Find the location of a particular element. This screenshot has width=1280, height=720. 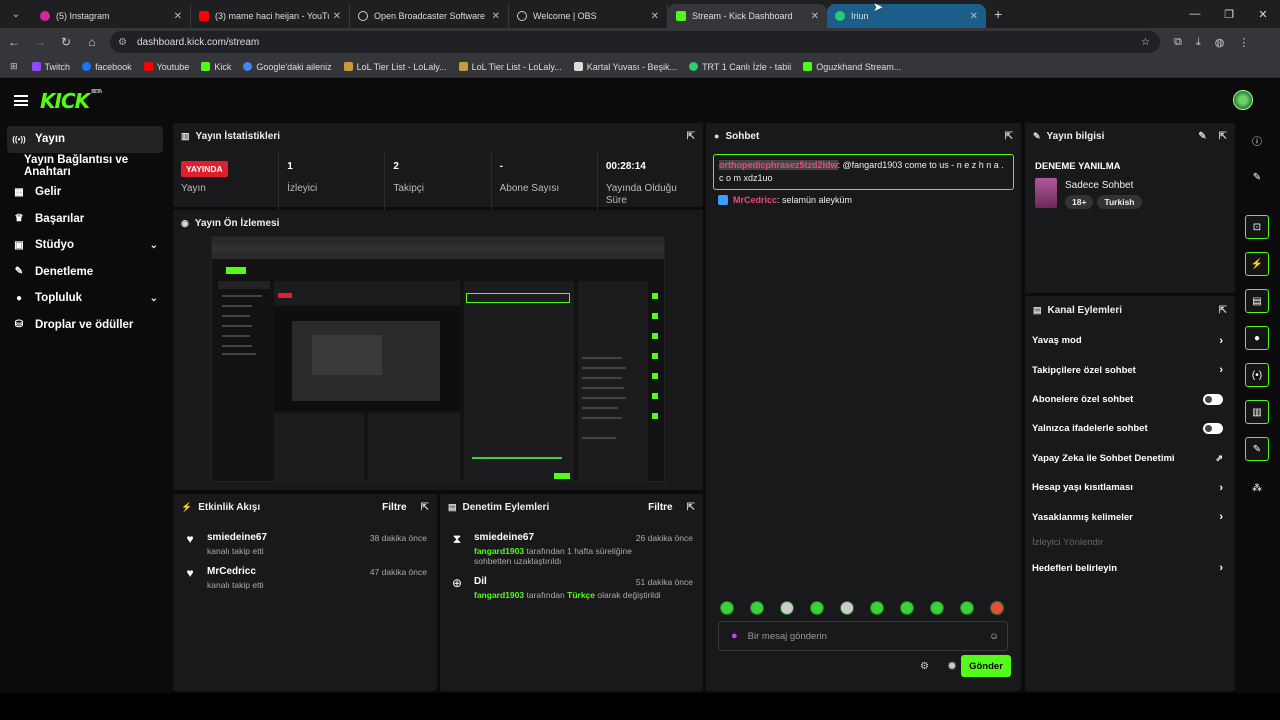

action-ai-moderation: Yapay Zeka ile Sohbet Denetimi ⇗ is located at coordinates (1130, 458).